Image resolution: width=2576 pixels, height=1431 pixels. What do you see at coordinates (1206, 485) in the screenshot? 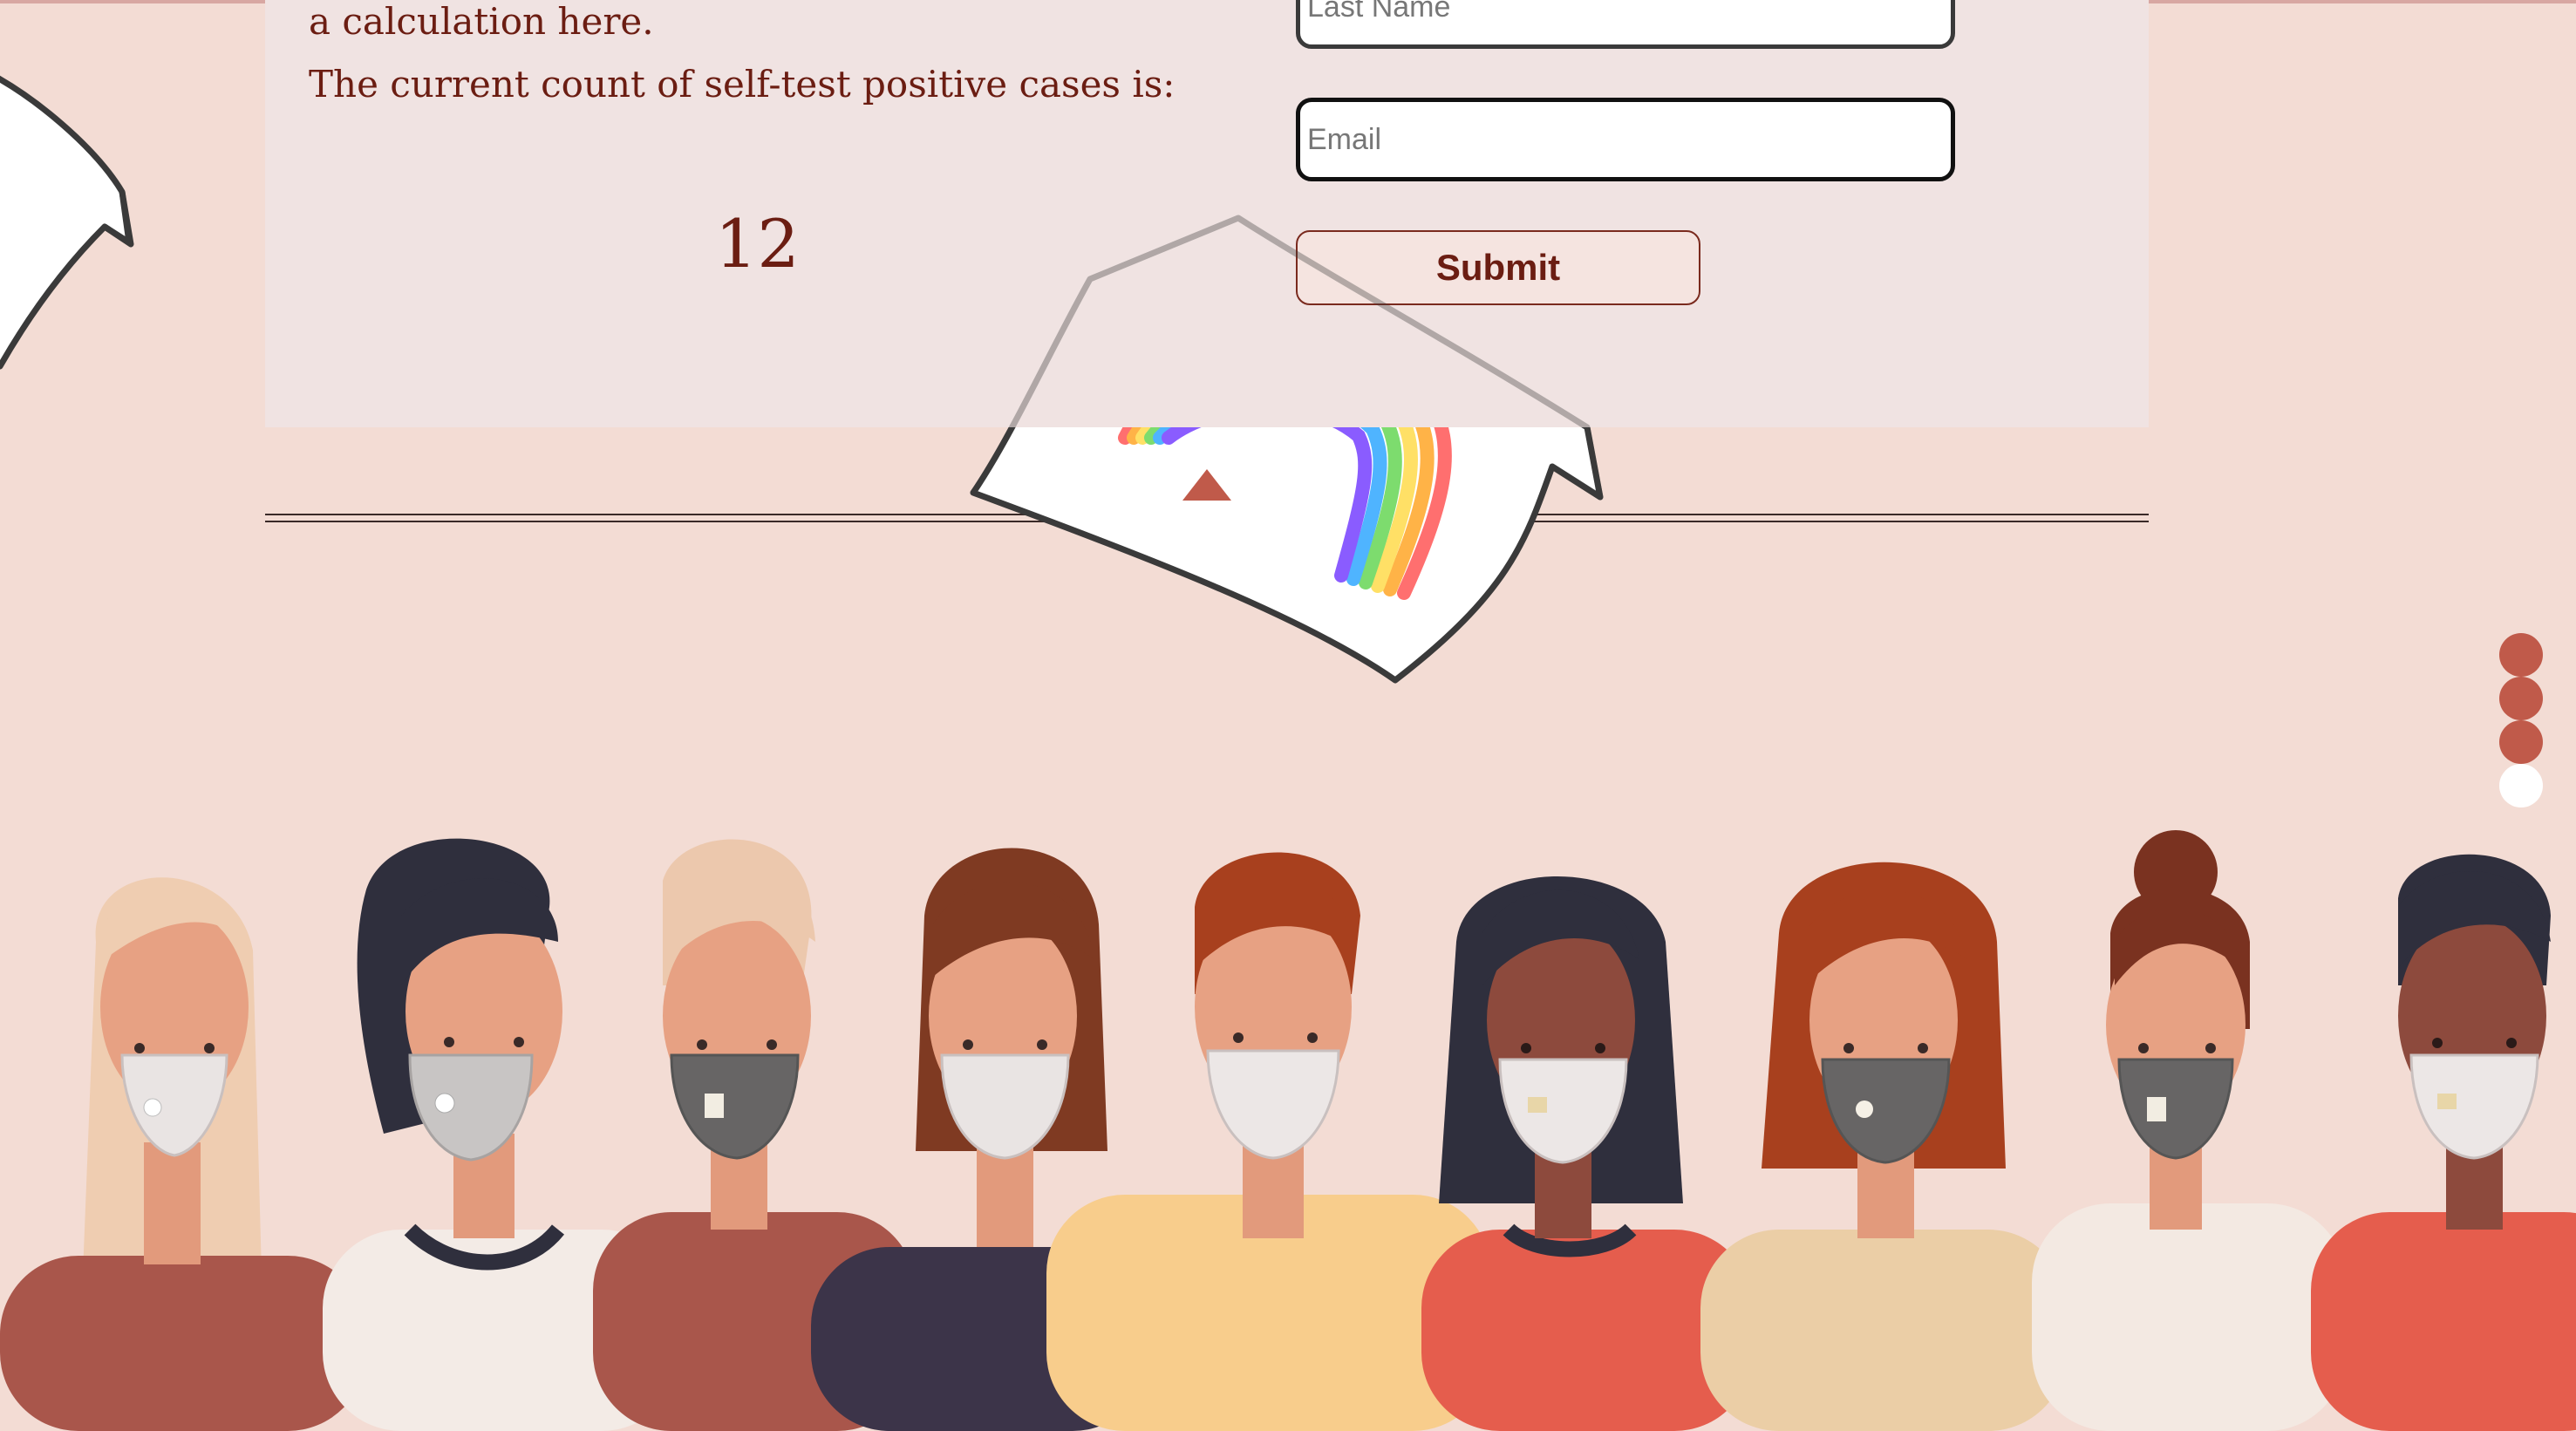
I see `triangle-up-icon` at bounding box center [1206, 485].